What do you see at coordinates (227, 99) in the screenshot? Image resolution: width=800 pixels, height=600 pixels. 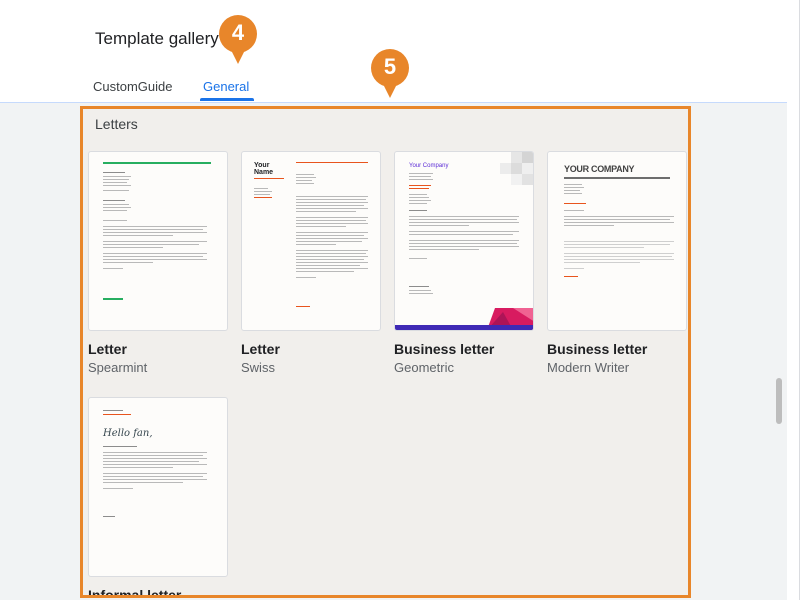 I see `active-tab-indicator` at bounding box center [227, 99].